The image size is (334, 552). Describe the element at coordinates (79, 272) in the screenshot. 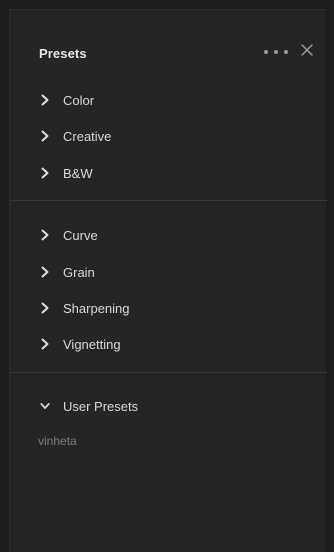

I see `preset-group-label: Grain` at that location.